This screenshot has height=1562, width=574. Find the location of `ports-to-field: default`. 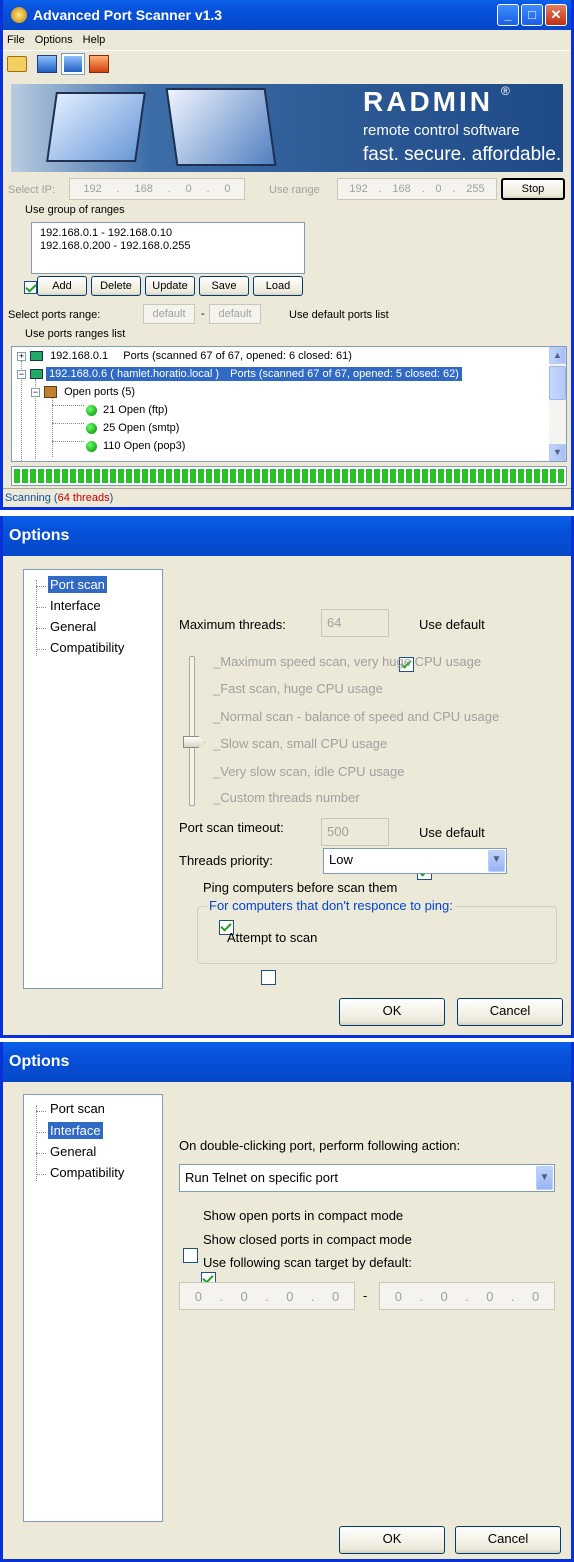

ports-to-field: default is located at coordinates (235, 314).